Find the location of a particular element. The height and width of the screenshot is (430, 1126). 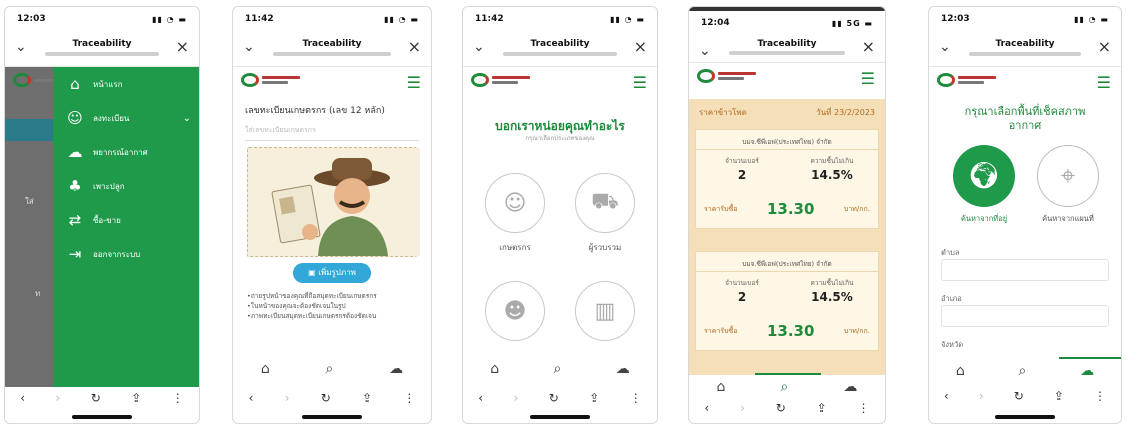

clock: 11:42 is located at coordinates (489, 19).